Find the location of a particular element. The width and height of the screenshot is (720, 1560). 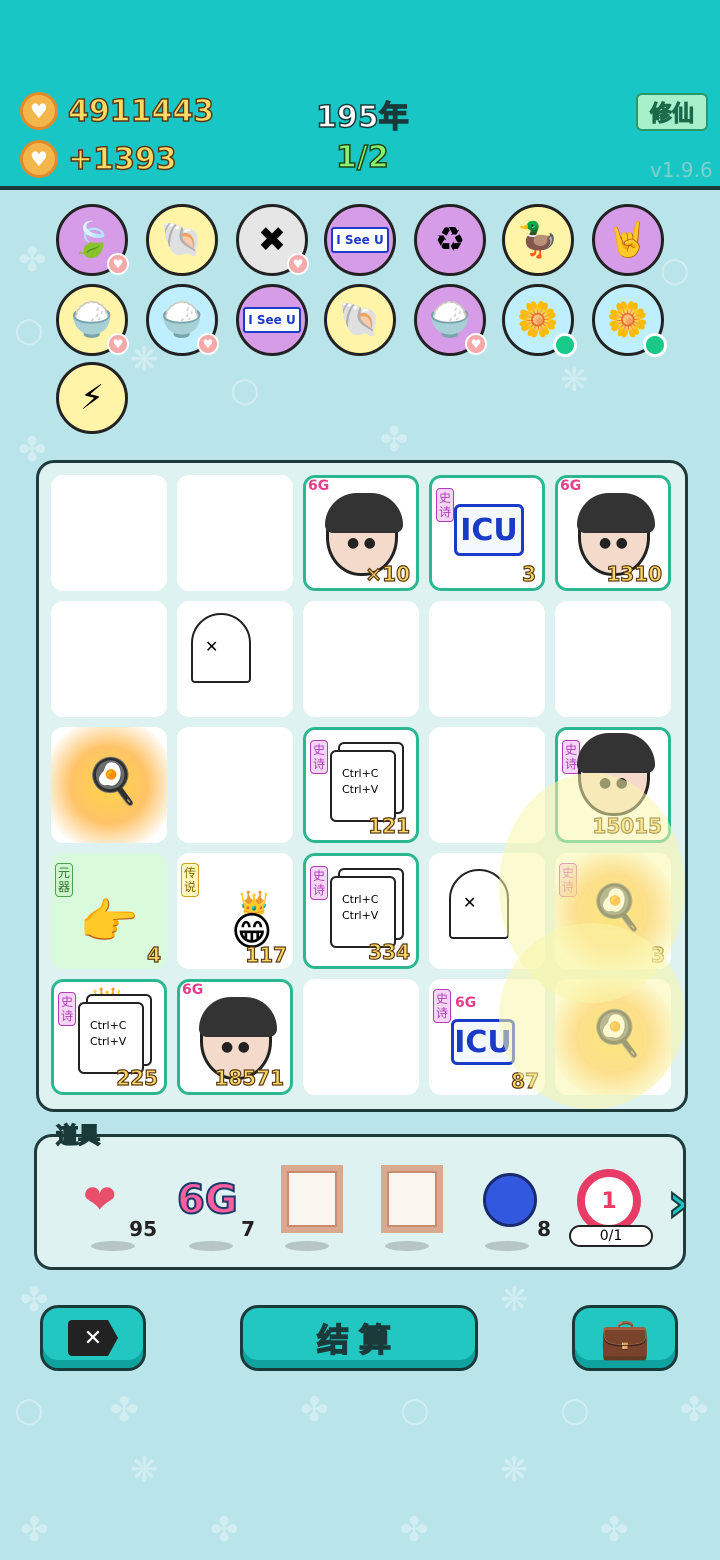

face-icon is located at coordinates (616, 774).